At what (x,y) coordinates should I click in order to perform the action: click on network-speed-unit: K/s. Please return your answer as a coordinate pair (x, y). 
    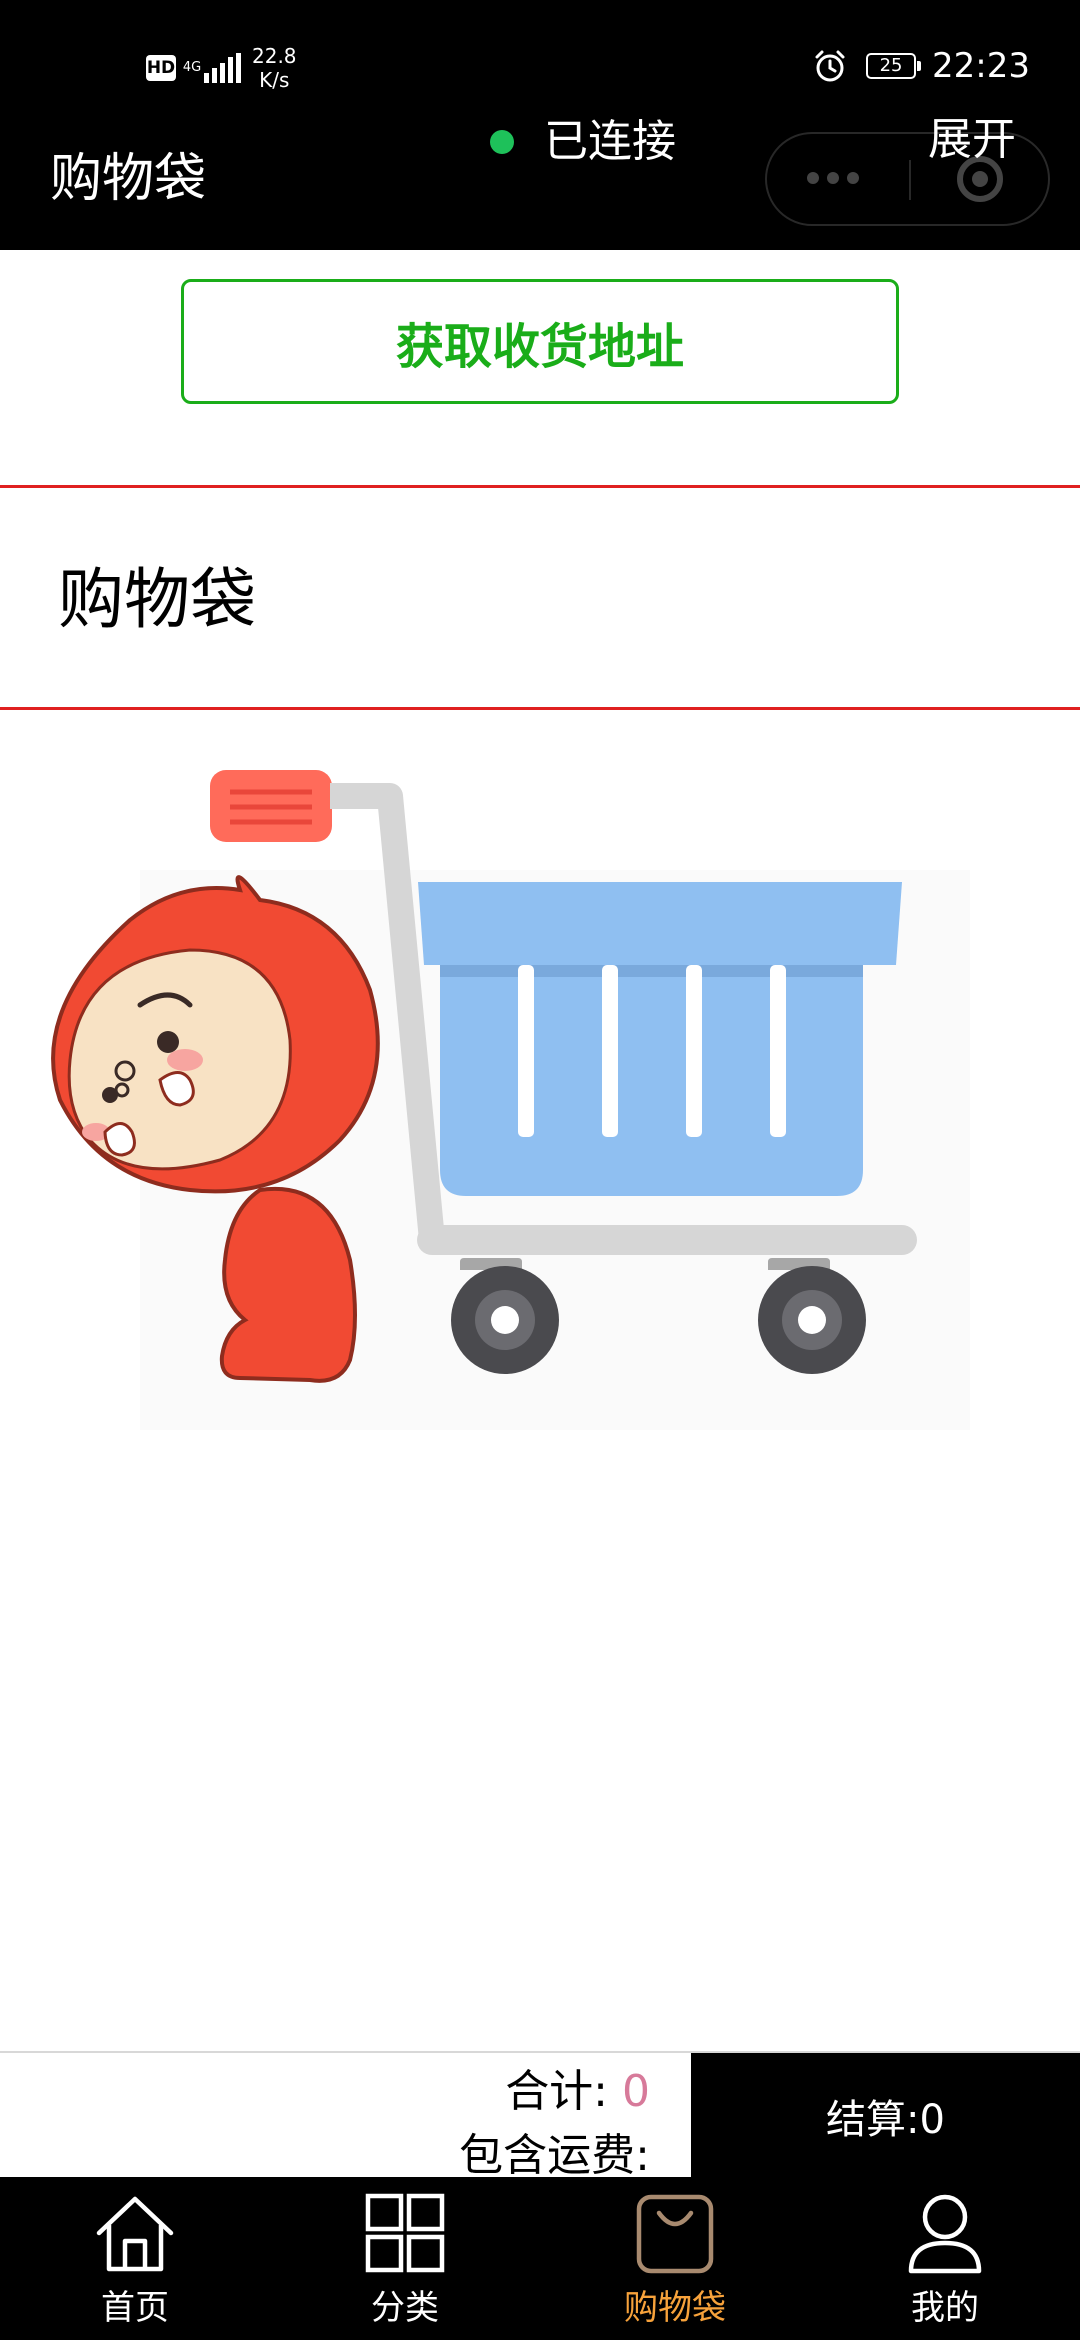
    Looking at the image, I should click on (274, 80).